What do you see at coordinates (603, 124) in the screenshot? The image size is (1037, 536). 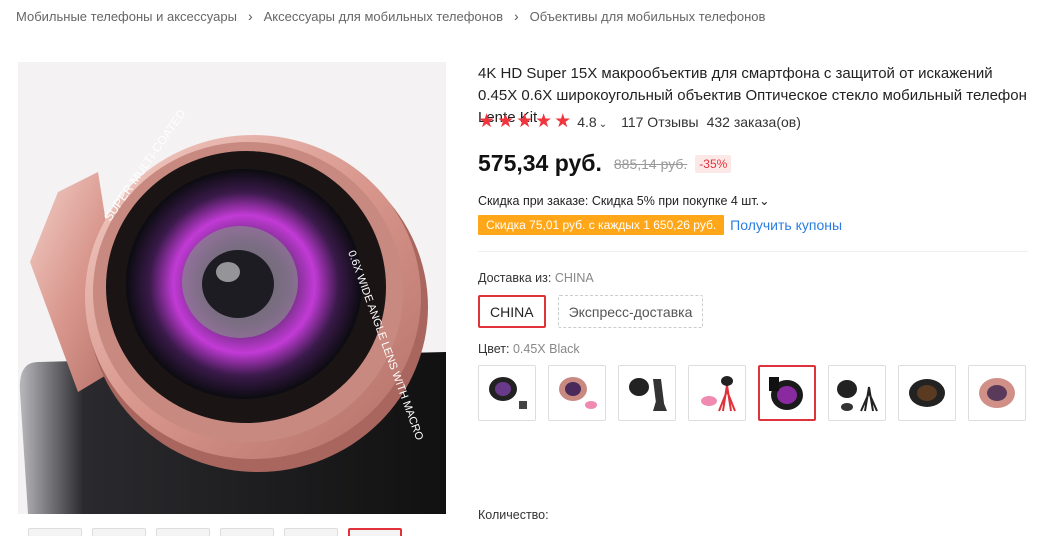 I see `chevron-down-icon: ⌄` at bounding box center [603, 124].